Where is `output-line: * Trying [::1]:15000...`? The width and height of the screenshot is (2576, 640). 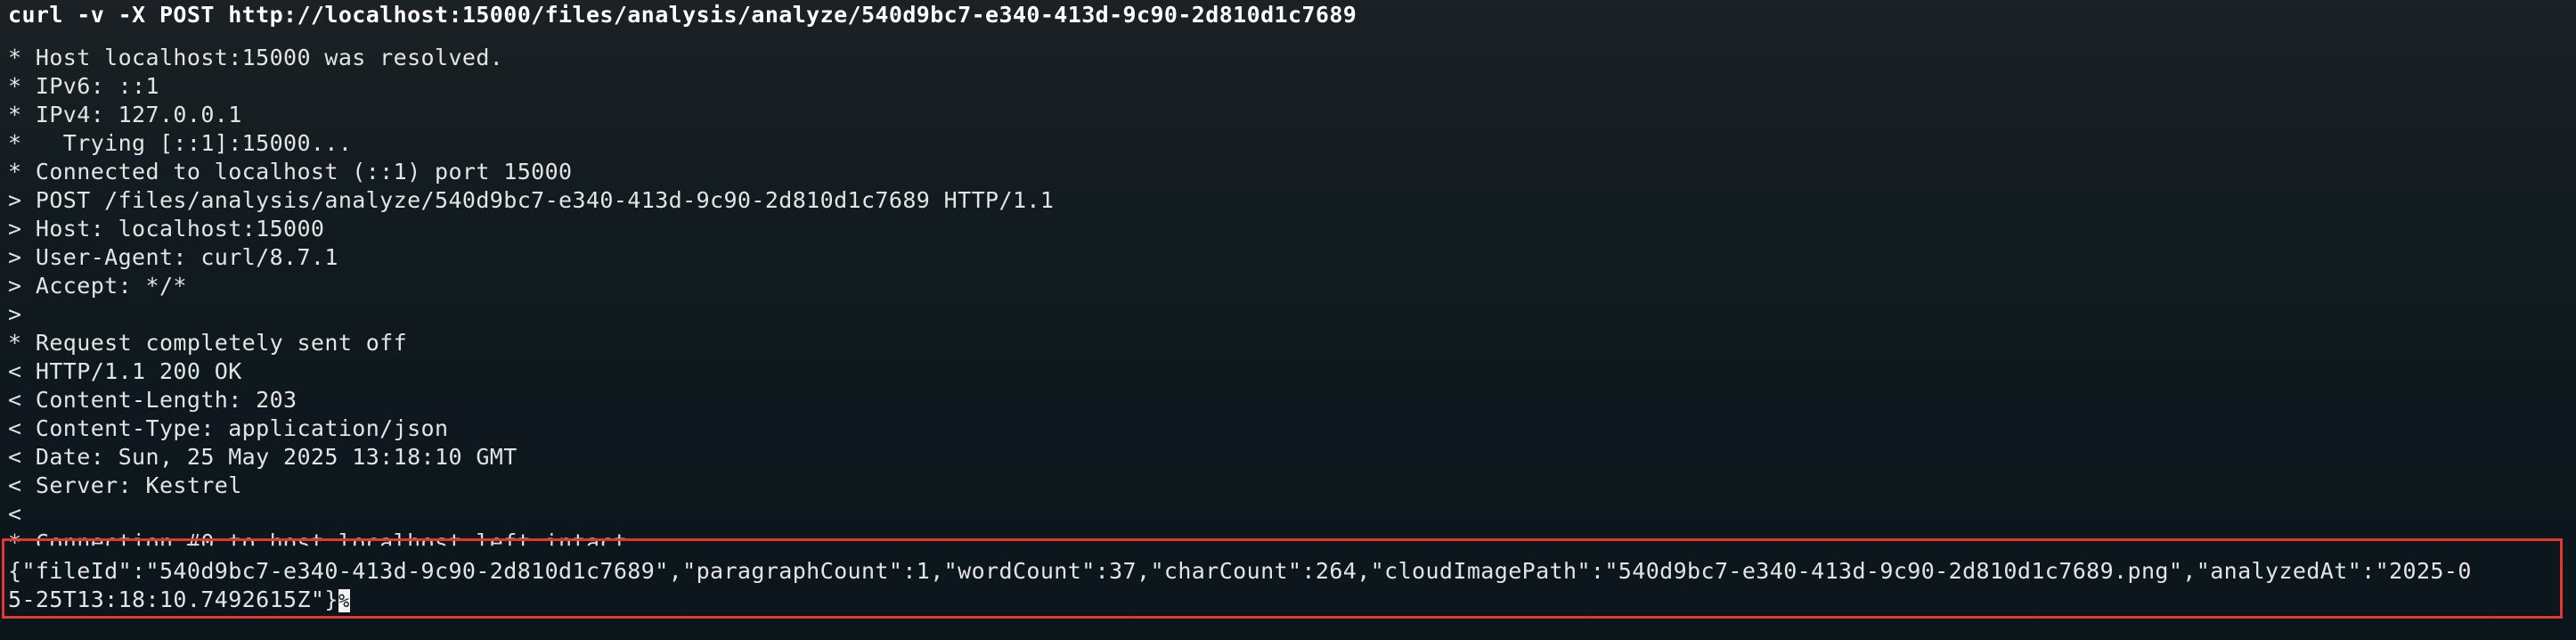
output-line: * Trying [::1]:15000... is located at coordinates (180, 143).